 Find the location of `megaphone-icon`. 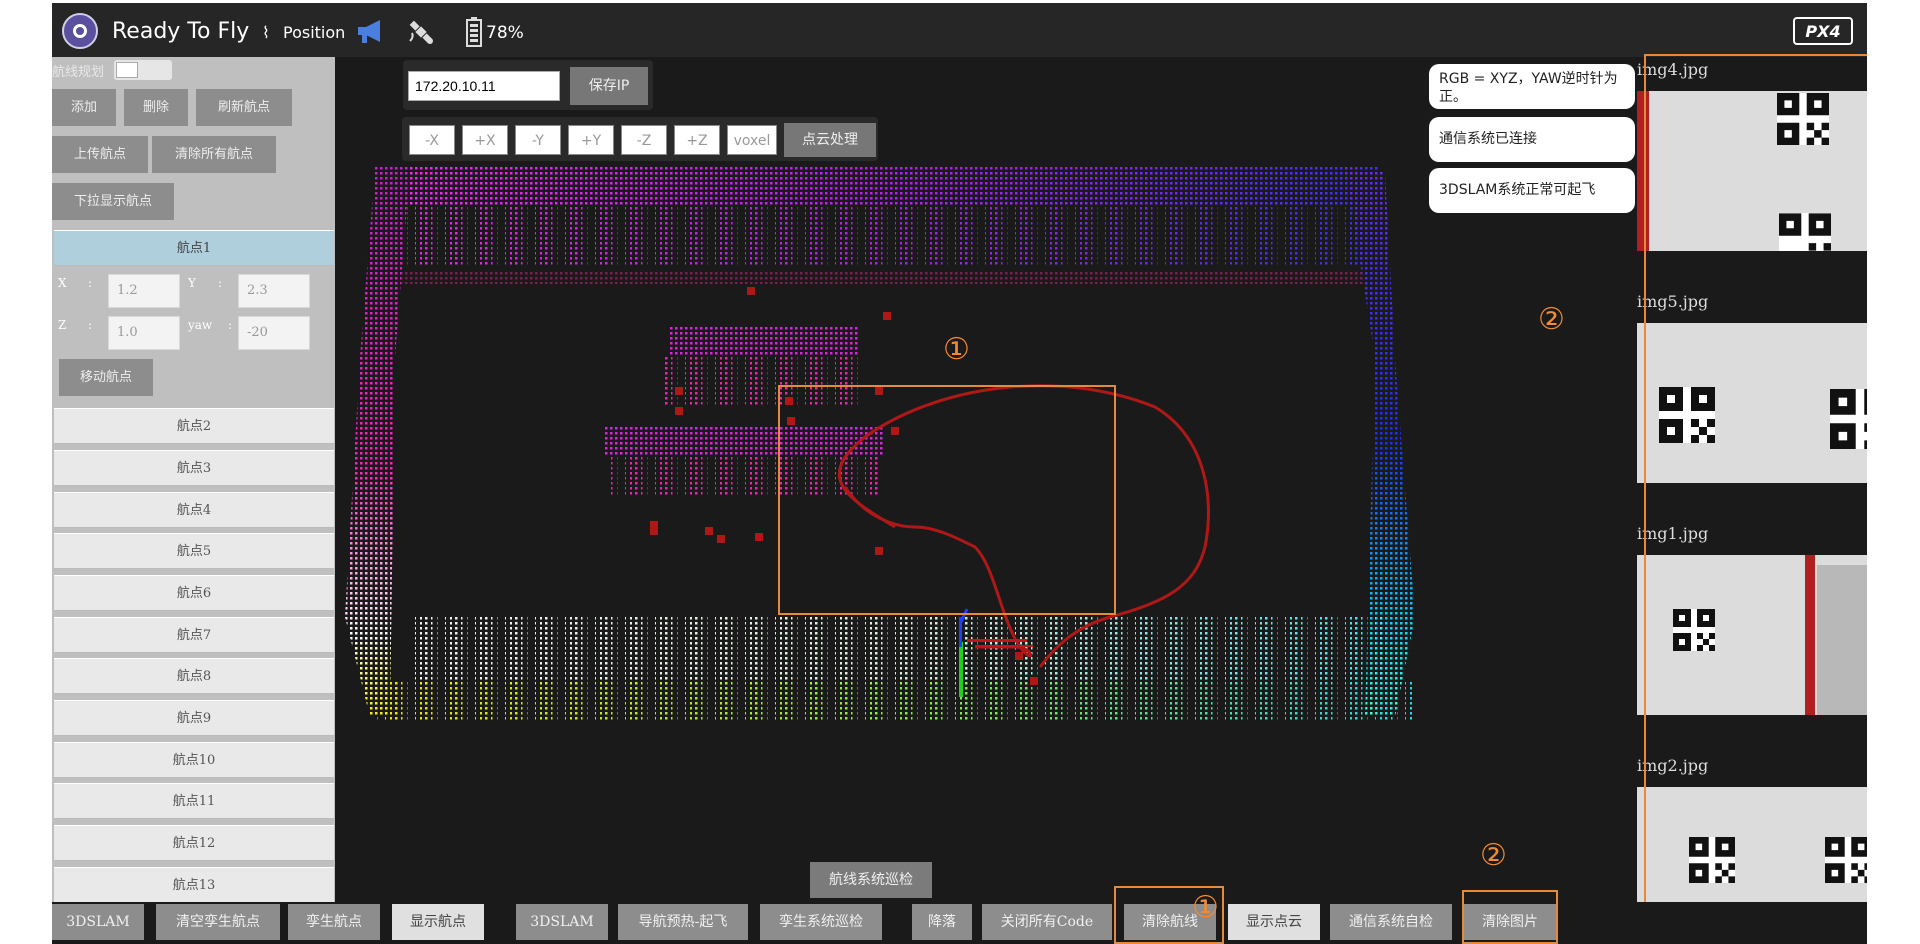

megaphone-icon is located at coordinates (372, 31).